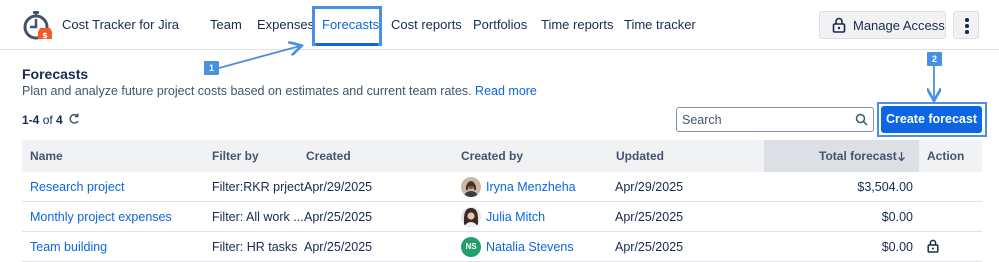 This screenshot has width=999, height=262. I want to click on result-count: 1-4 of 4, so click(42, 120).